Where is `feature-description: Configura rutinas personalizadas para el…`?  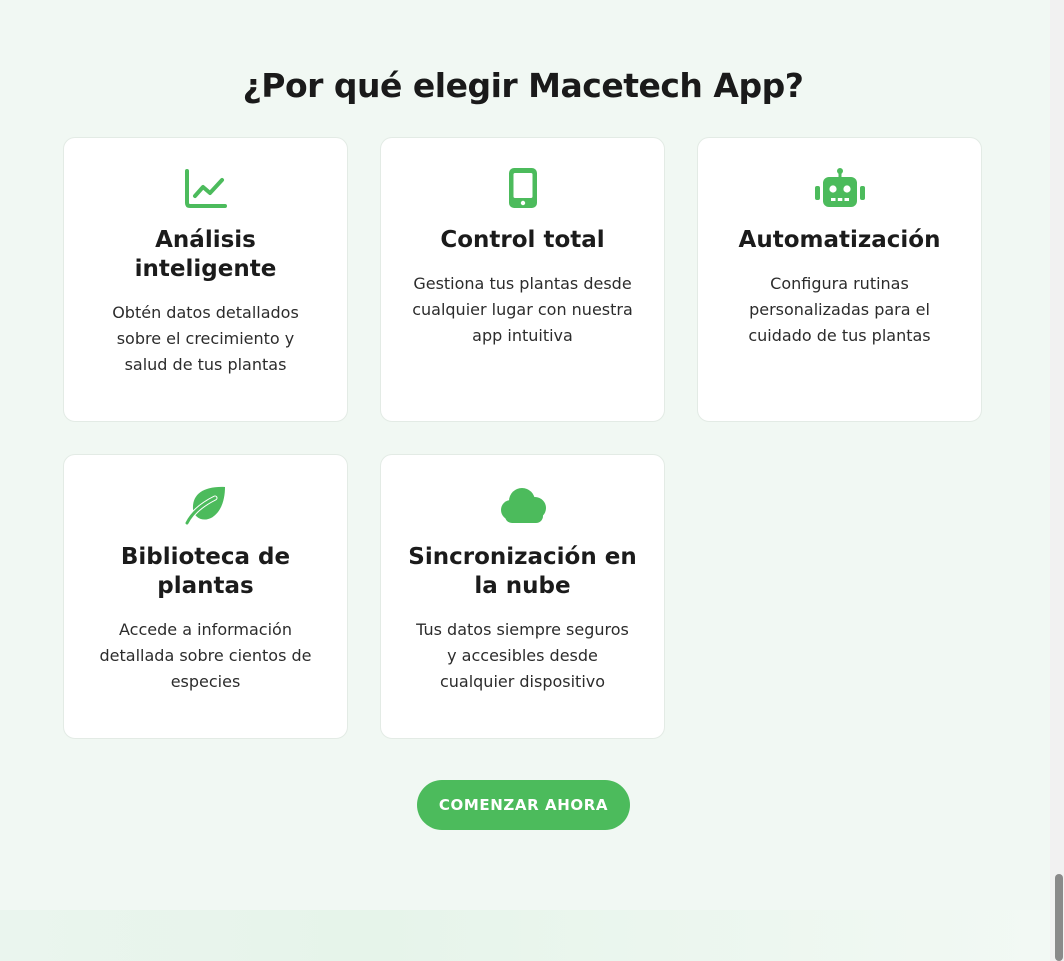 feature-description: Configura rutinas personalizadas para el… is located at coordinates (839, 309).